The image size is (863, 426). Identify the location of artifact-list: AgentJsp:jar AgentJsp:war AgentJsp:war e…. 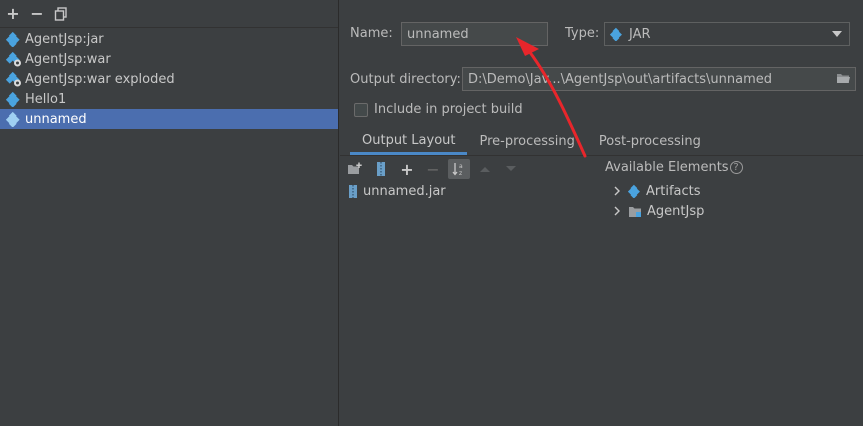
(169, 79).